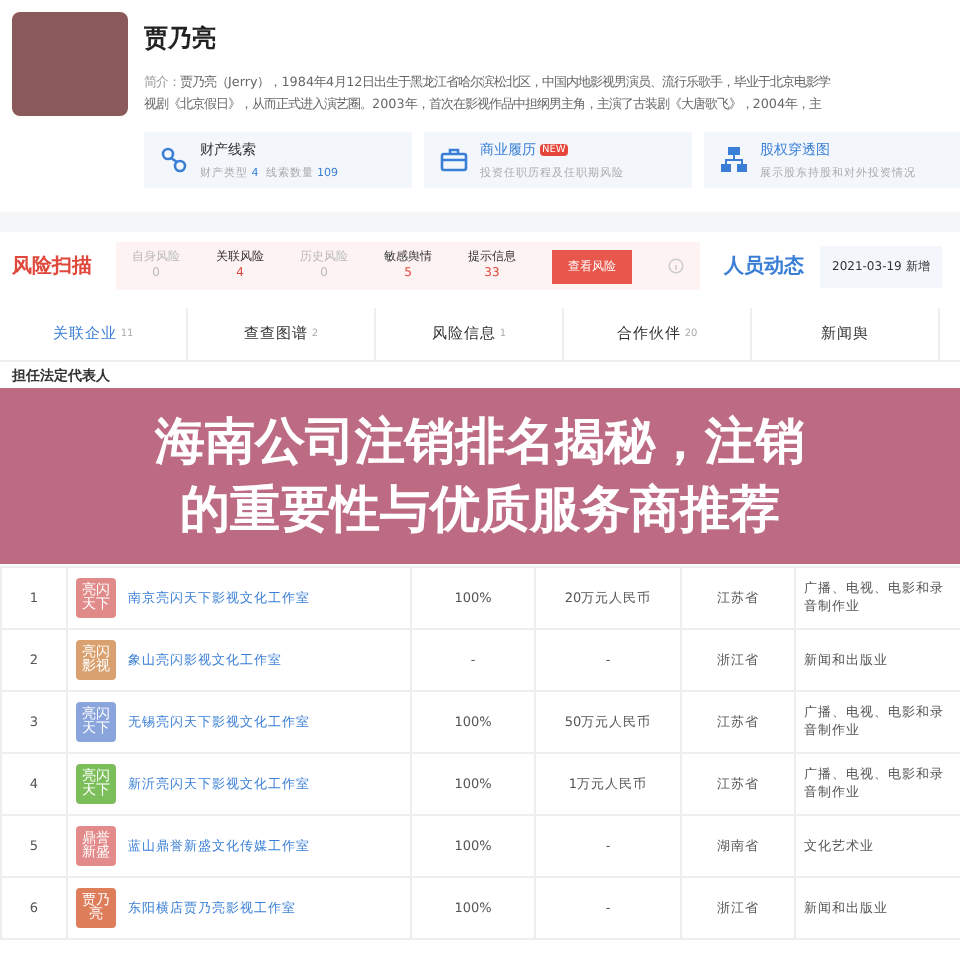 The width and height of the screenshot is (960, 960). Describe the element at coordinates (764, 266) in the screenshot. I see `people-news-logo: 人员动态` at that location.